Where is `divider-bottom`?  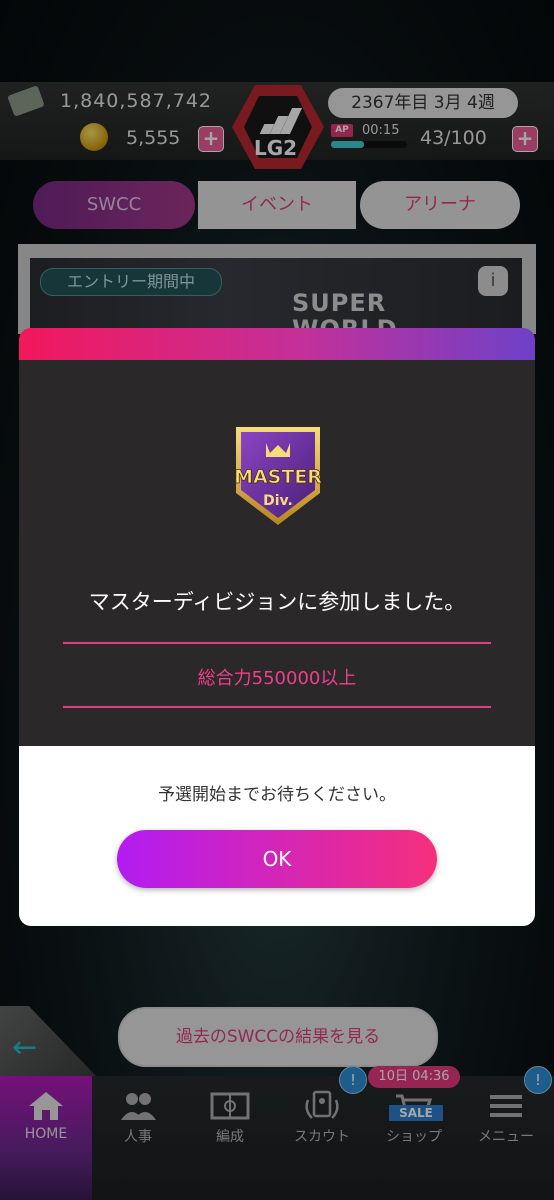
divider-bottom is located at coordinates (277, 707).